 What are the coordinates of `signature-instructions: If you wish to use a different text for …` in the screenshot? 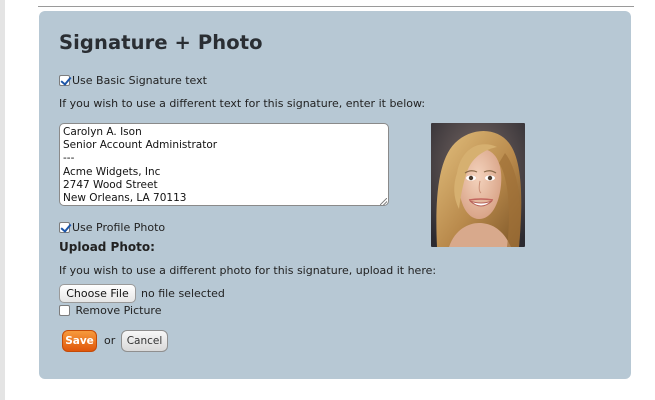 It's located at (242, 103).